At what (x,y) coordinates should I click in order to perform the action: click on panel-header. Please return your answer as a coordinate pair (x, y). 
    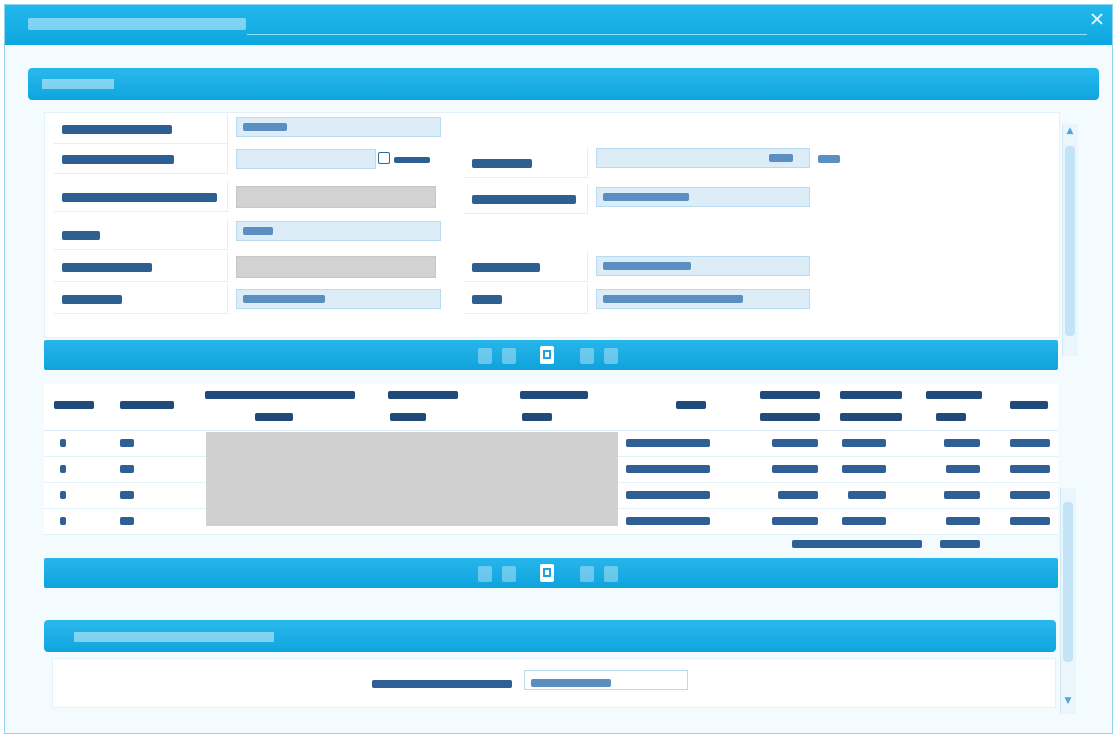
    Looking at the image, I should click on (563, 84).